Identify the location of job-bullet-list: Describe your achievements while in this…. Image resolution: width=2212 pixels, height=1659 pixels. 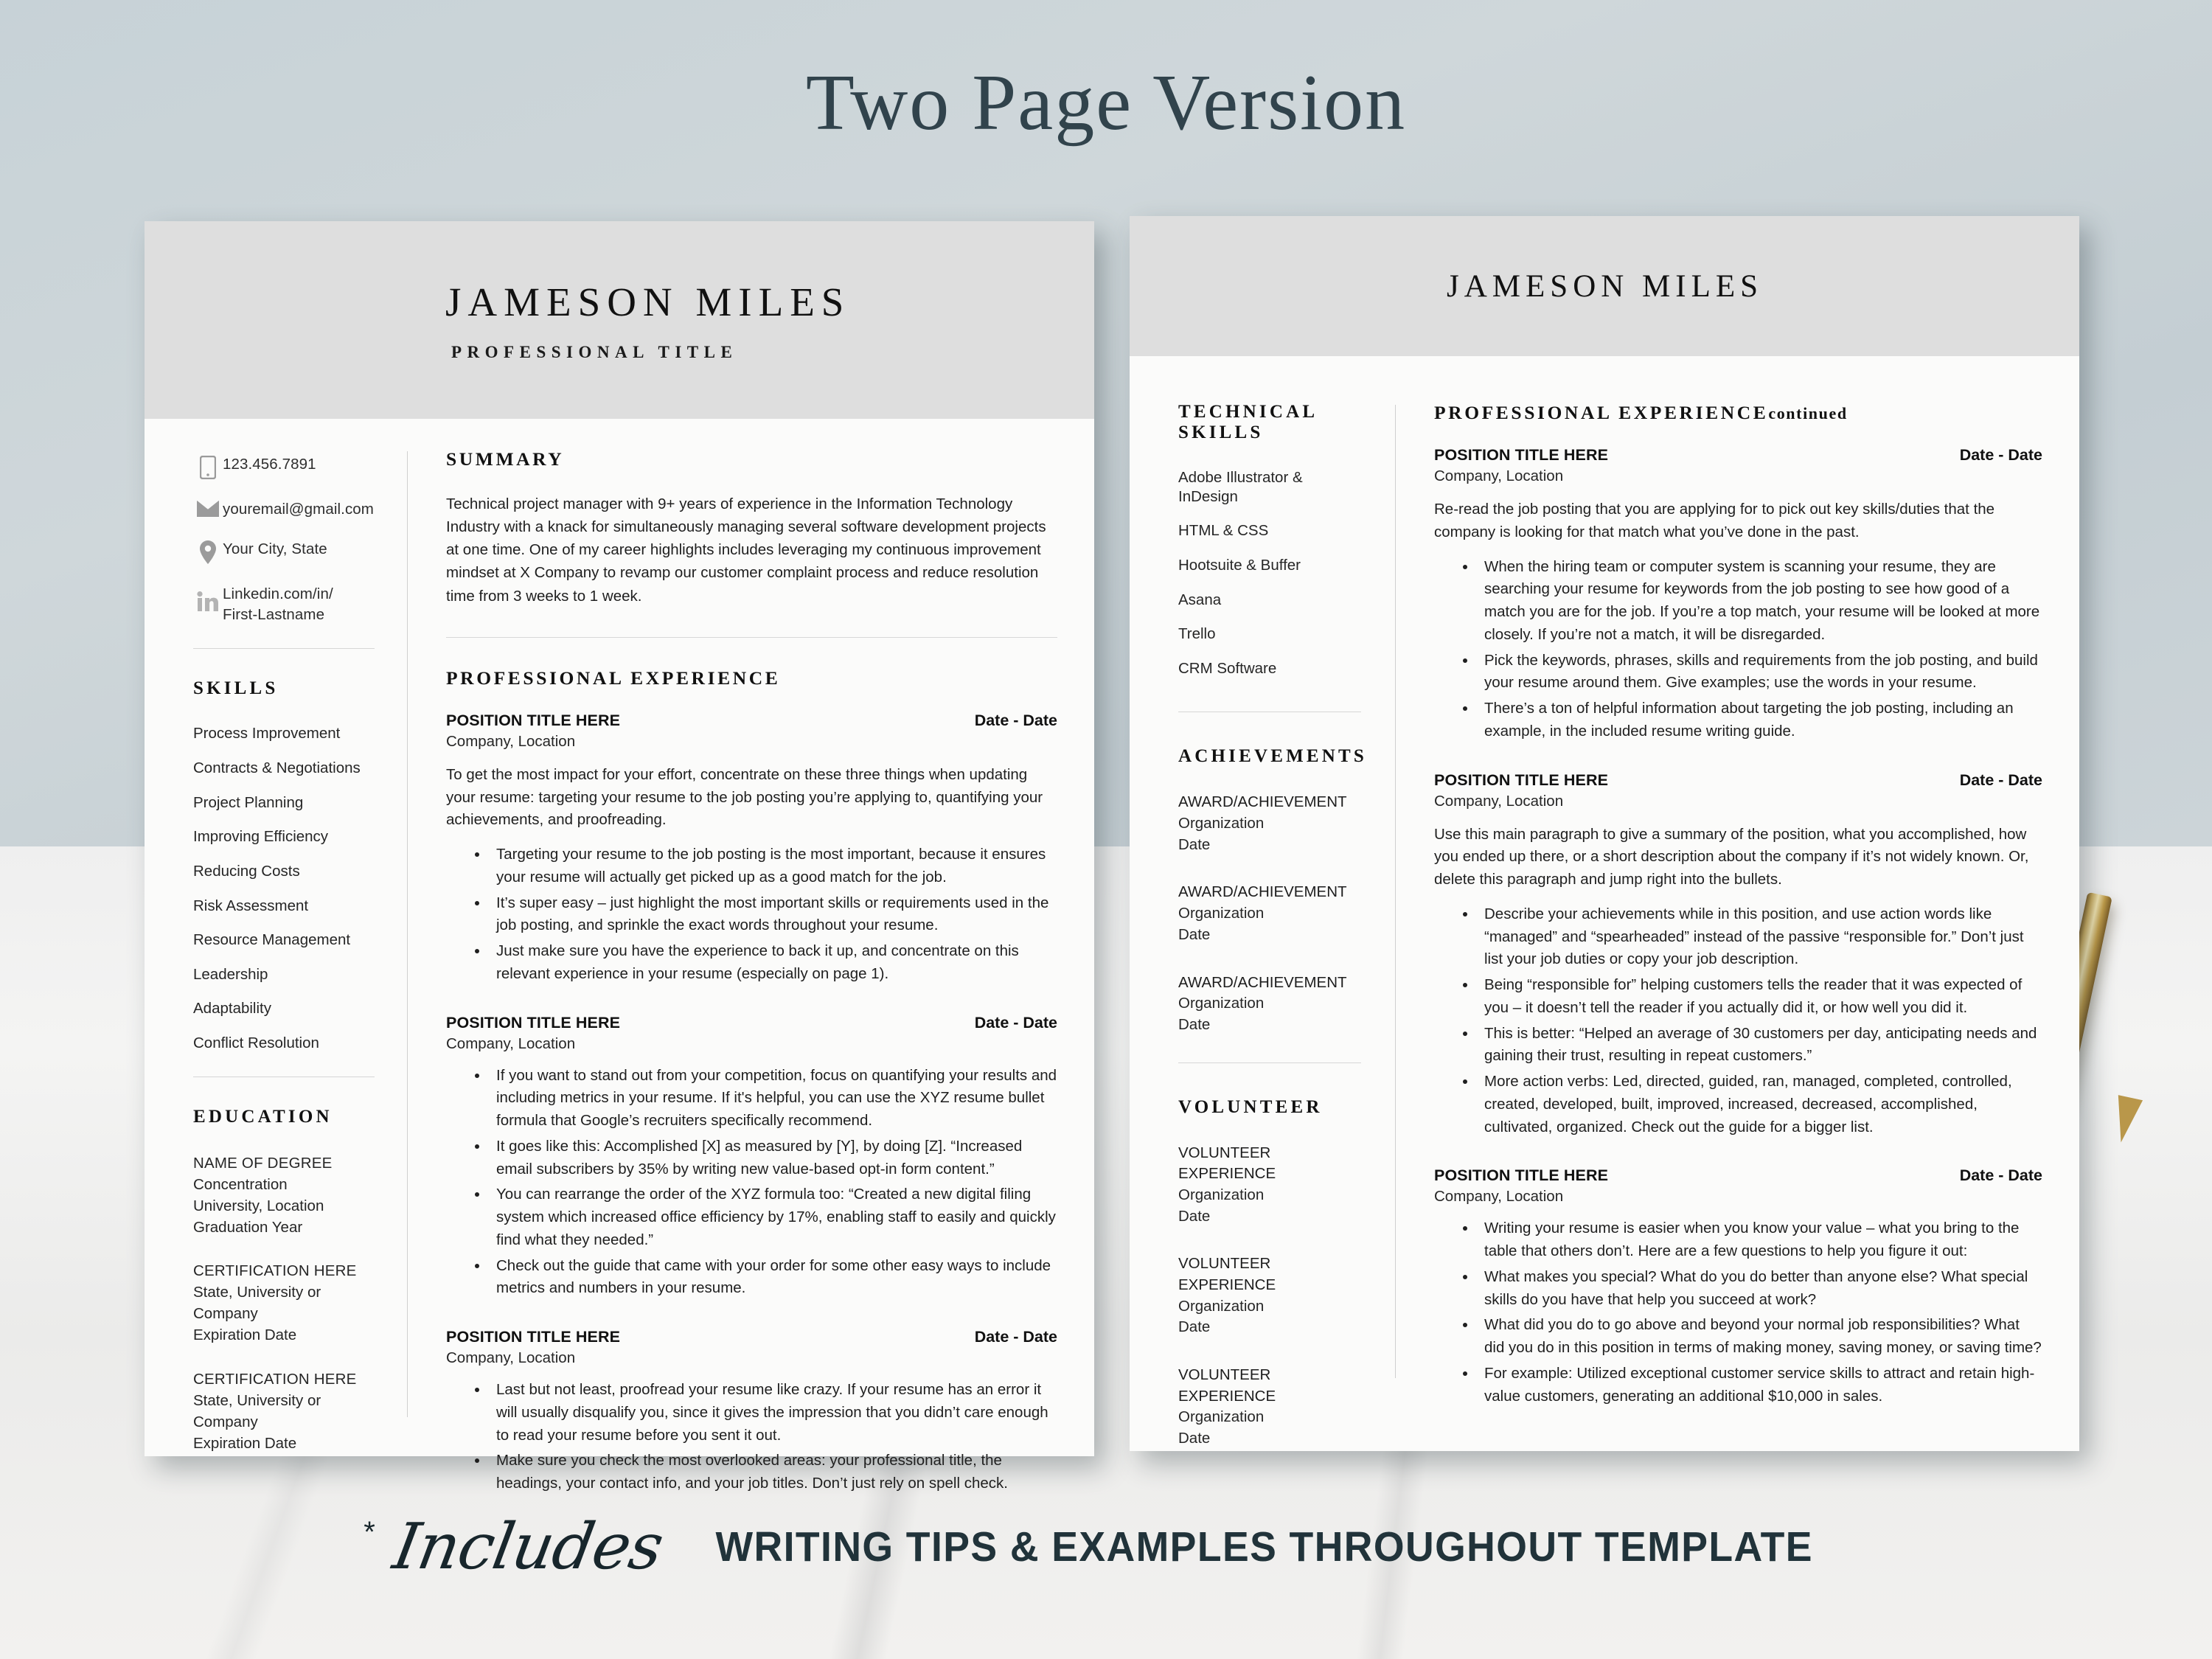
(1738, 1021).